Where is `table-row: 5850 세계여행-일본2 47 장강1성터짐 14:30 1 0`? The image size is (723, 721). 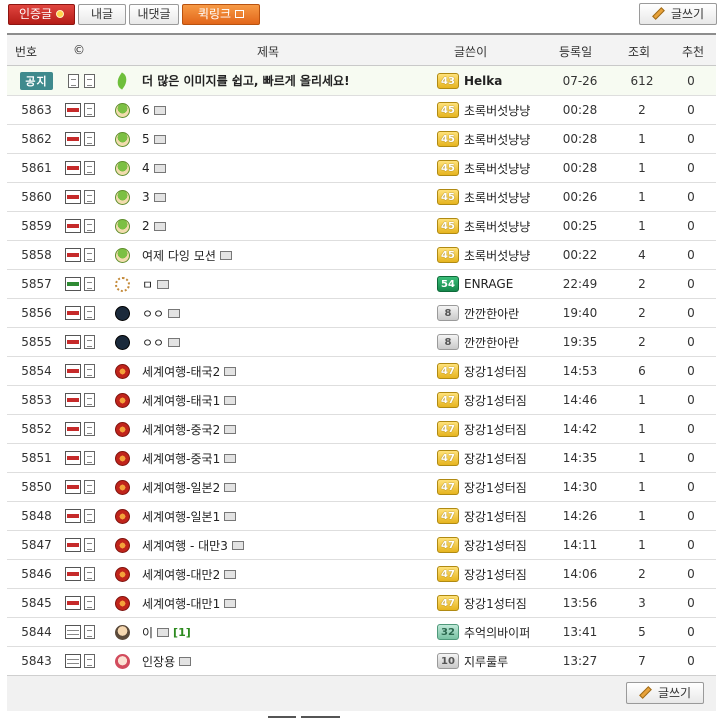 table-row: 5850 세계여행-일본2 47 장강1성터짐 14:30 1 0 is located at coordinates (361, 487).